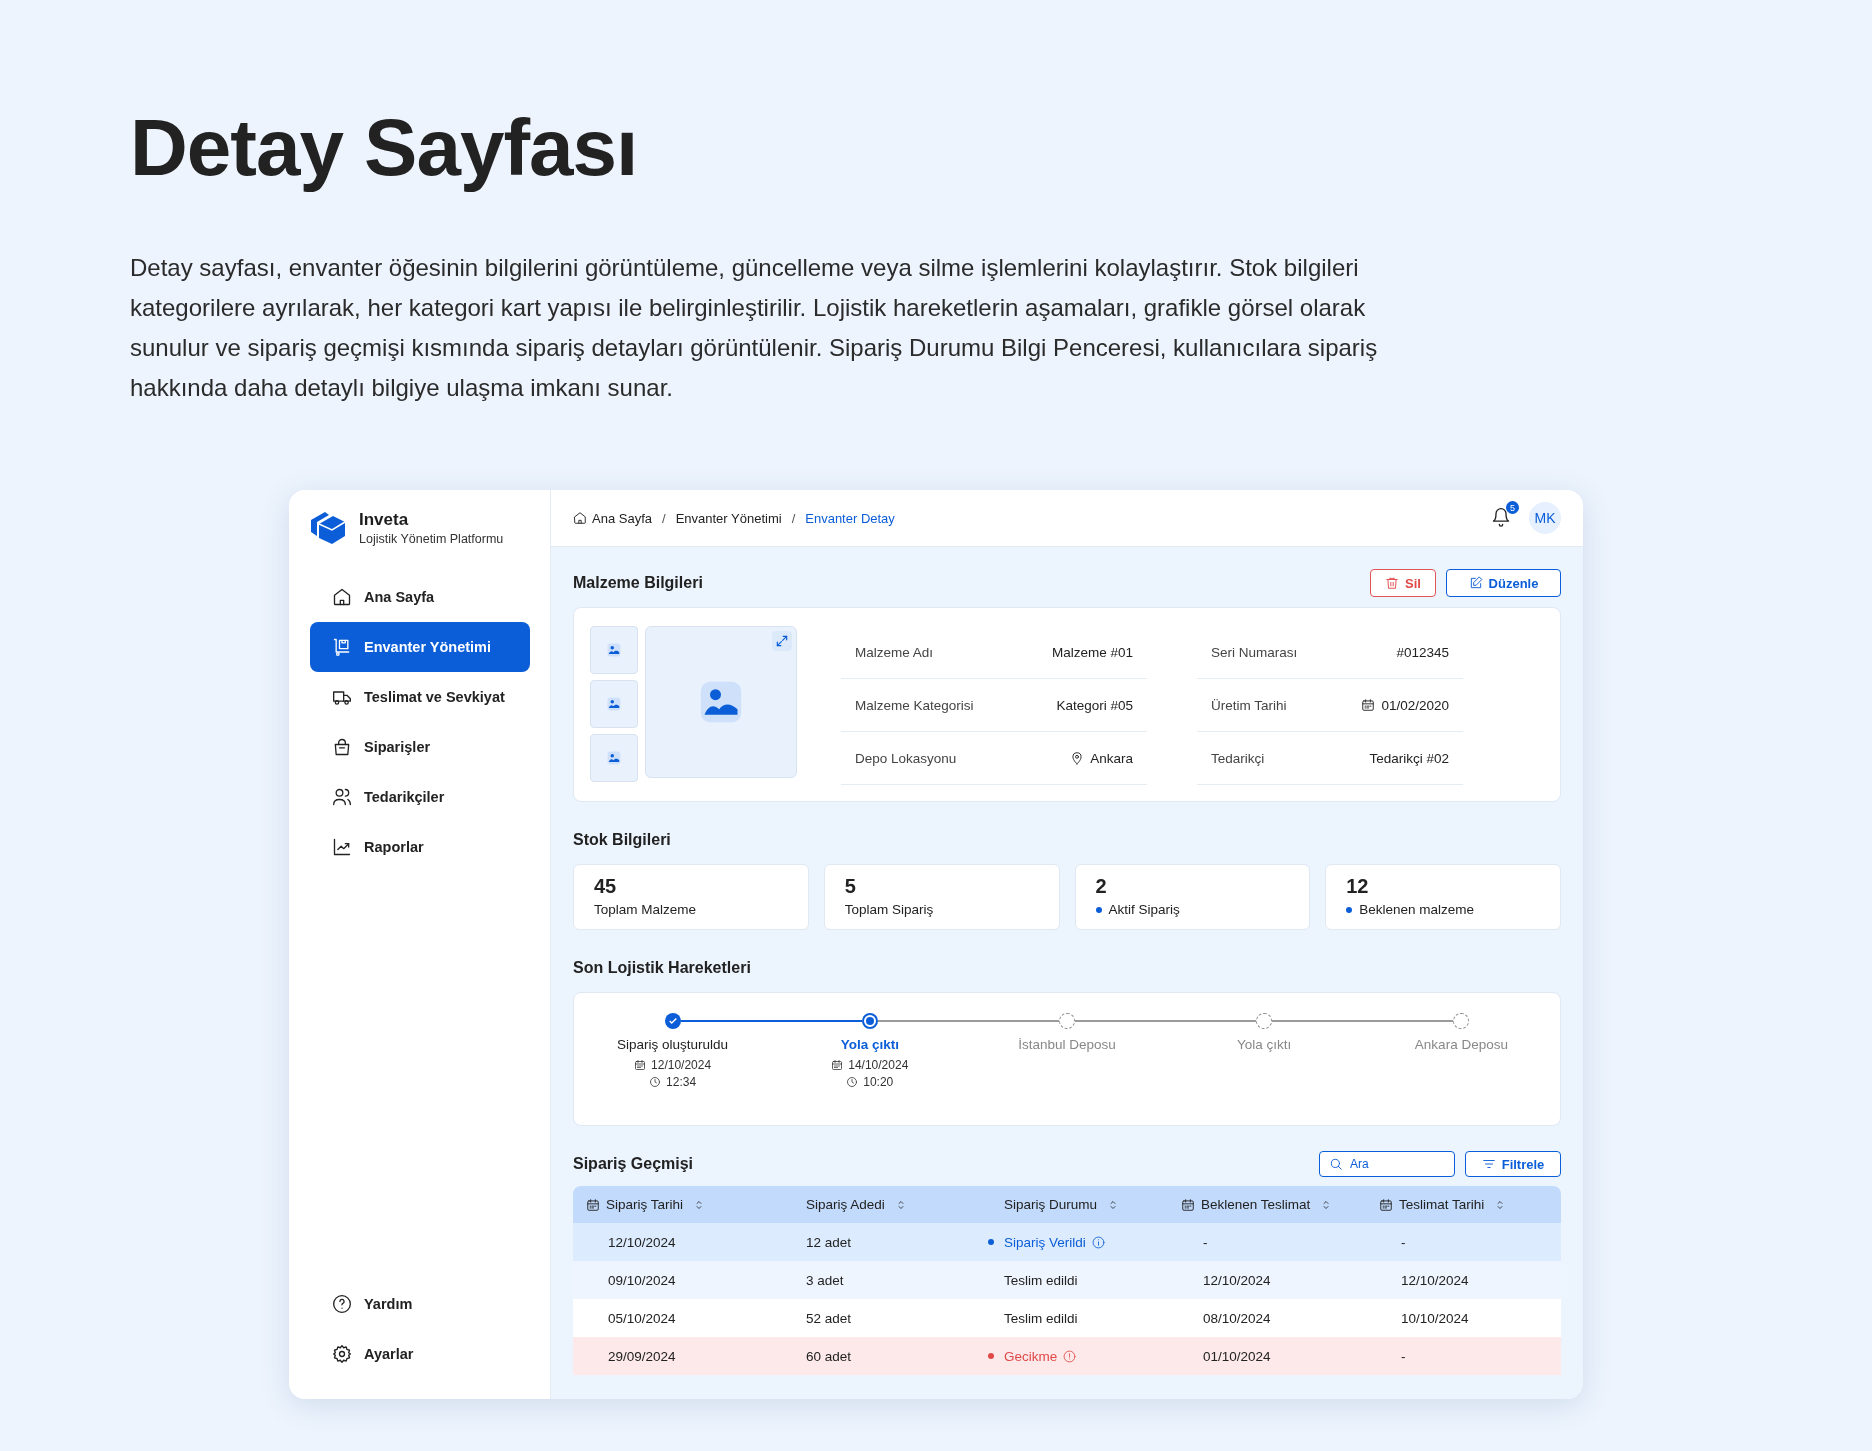  I want to click on search-field: Ara, so click(1387, 1164).